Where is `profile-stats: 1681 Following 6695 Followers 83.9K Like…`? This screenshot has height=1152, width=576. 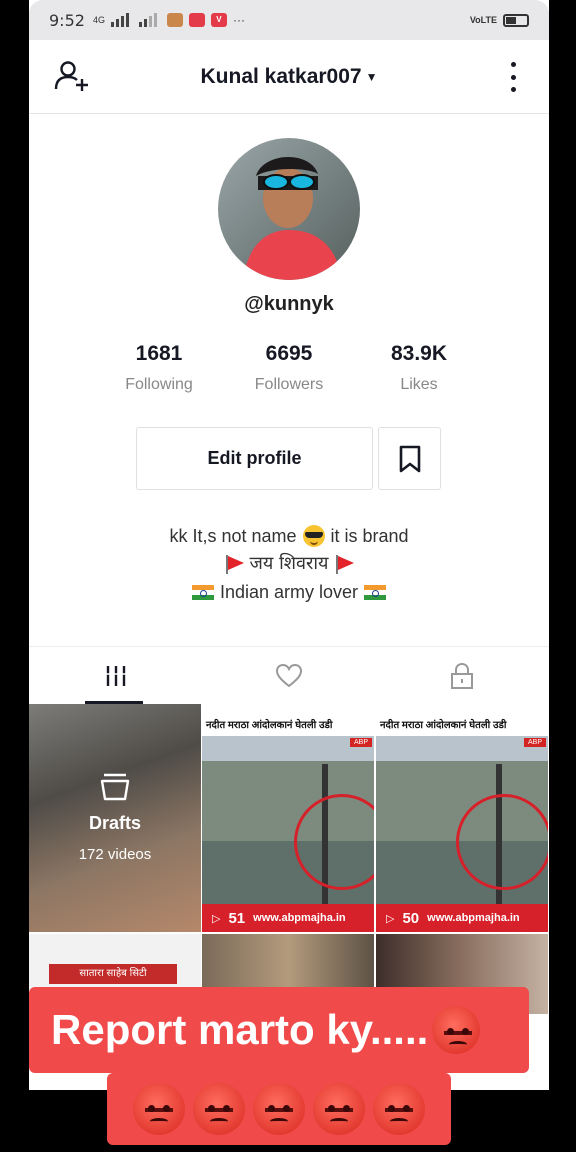
profile-stats: 1681 Following 6695 Followers 83.9K Like… is located at coordinates (289, 368).